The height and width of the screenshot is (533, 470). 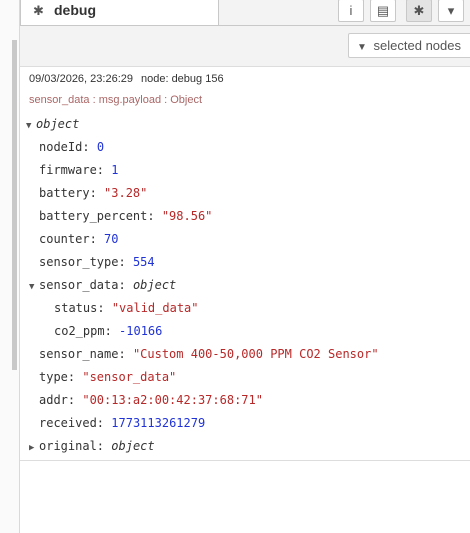 What do you see at coordinates (108, 331) in the screenshot?
I see `tree-row: co2_ppm: -10166` at bounding box center [108, 331].